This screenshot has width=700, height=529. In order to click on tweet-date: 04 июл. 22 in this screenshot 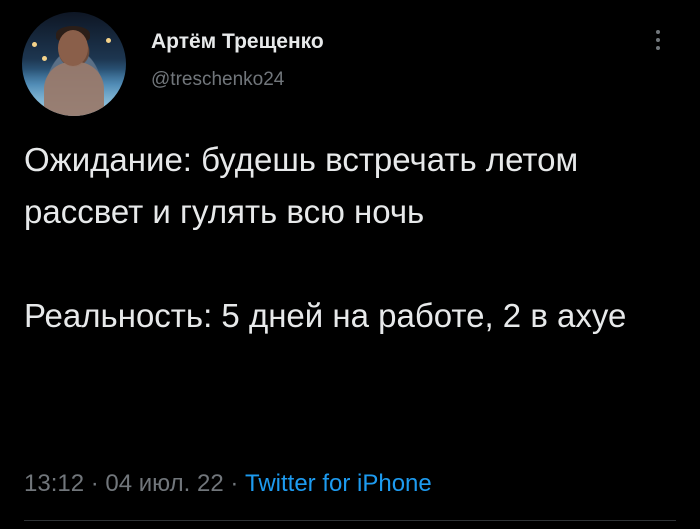, I will do `click(164, 483)`.